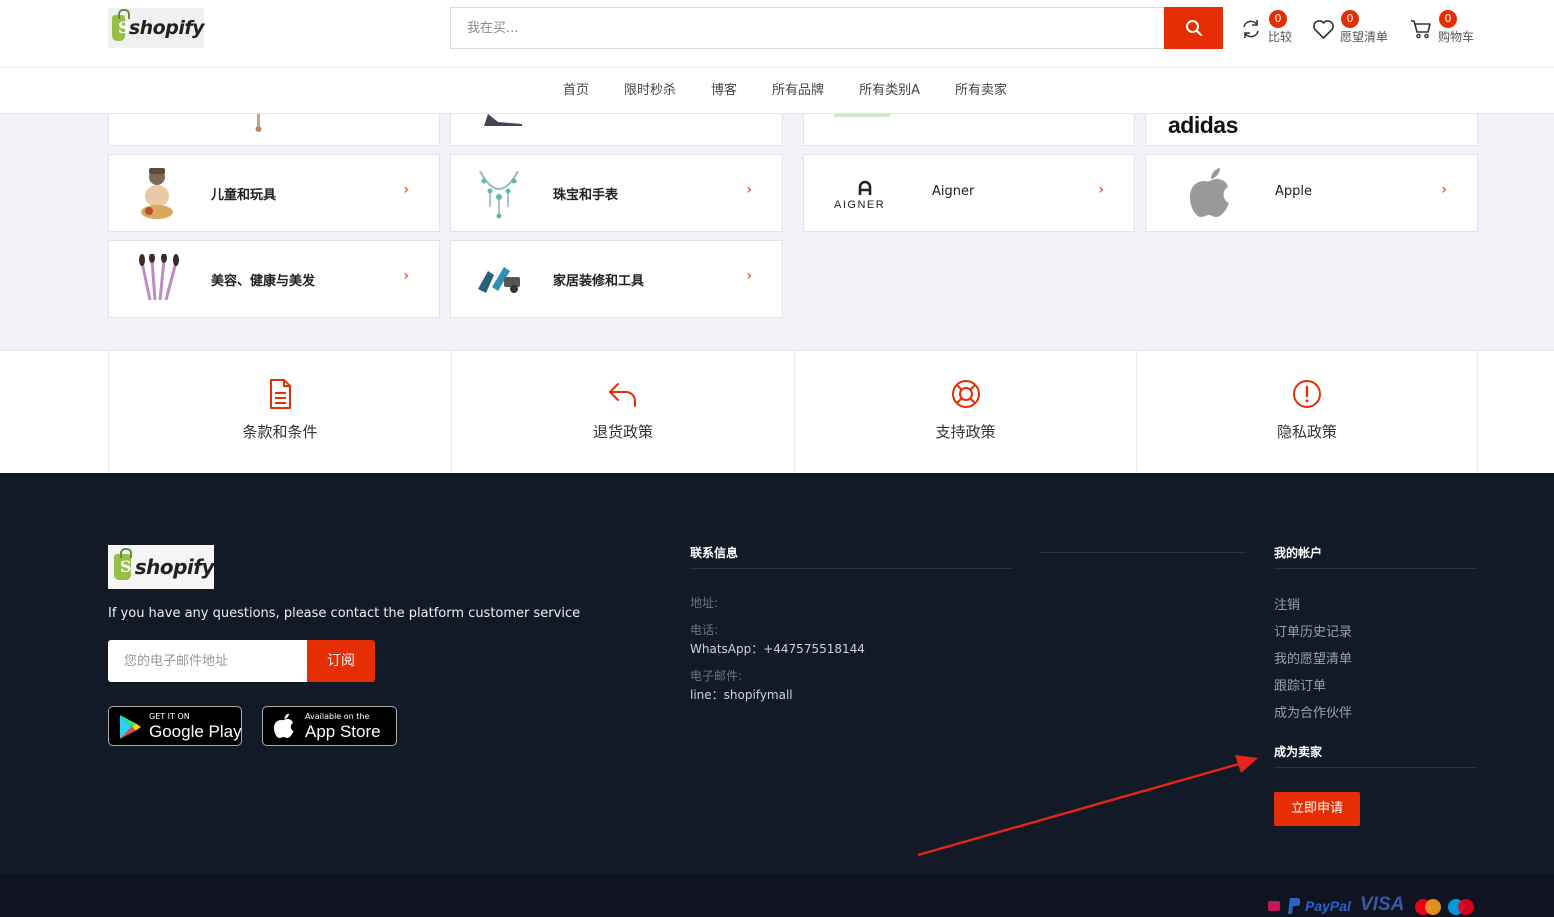 This screenshot has height=917, width=1554. What do you see at coordinates (1307, 412) in the screenshot?
I see `policy-privacy: 隐私政策` at bounding box center [1307, 412].